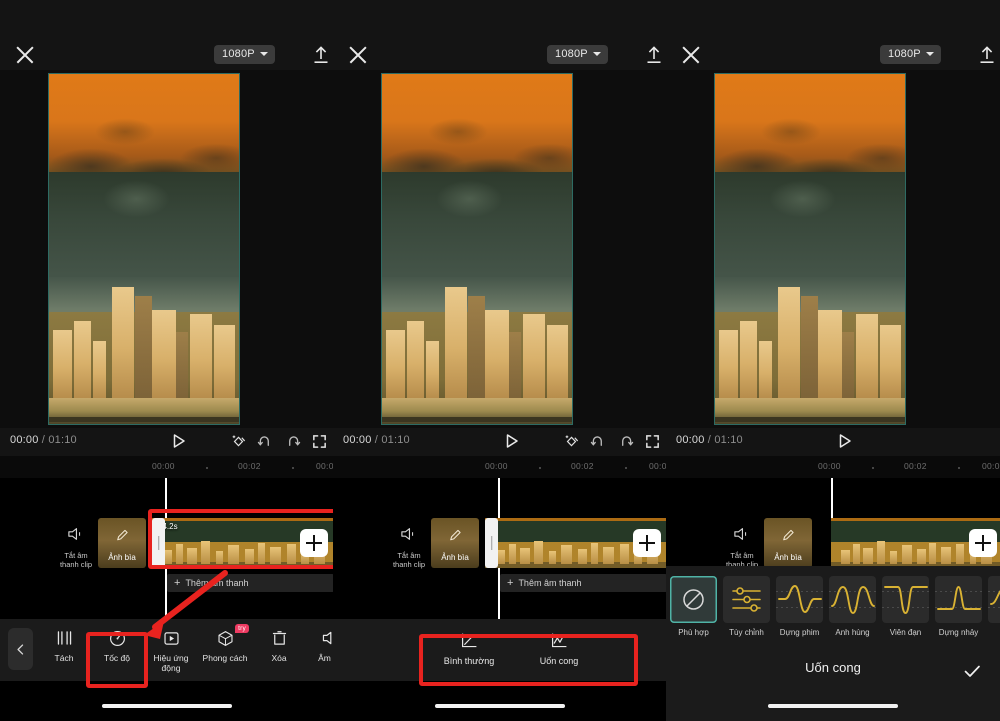 The width and height of the screenshot is (1000, 721). I want to click on none-icon, so click(693, 599).